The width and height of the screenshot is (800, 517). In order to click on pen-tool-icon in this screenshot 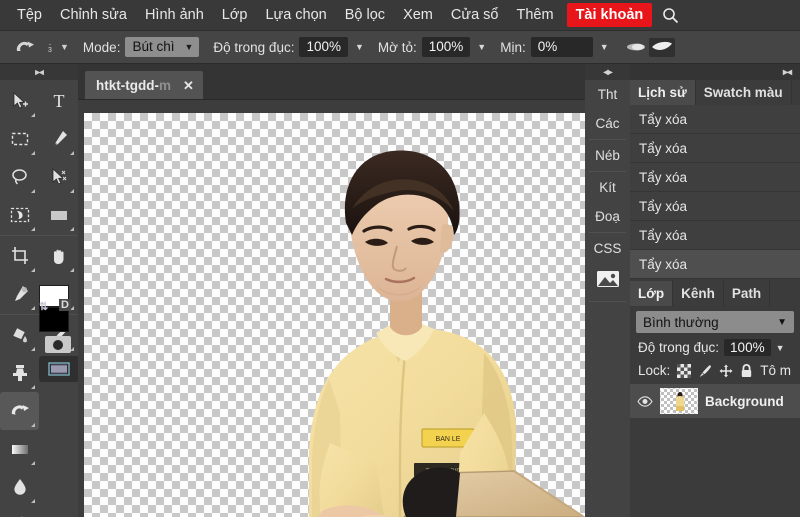, I will do `click(58, 139)`.